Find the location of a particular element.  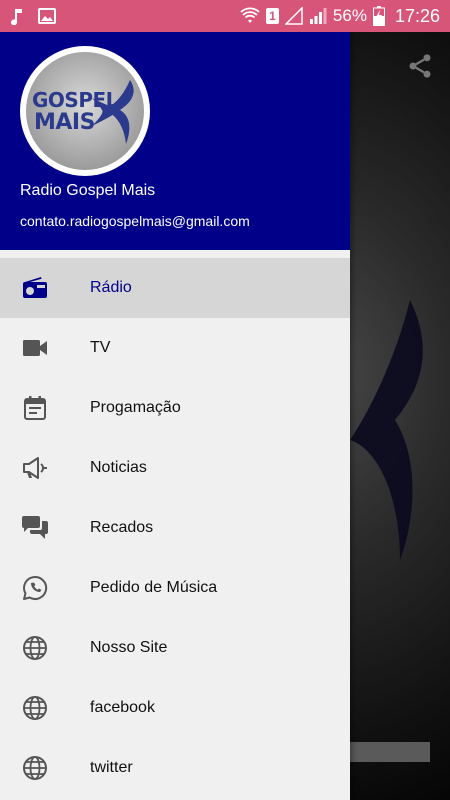

share-icon is located at coordinates (420, 66).